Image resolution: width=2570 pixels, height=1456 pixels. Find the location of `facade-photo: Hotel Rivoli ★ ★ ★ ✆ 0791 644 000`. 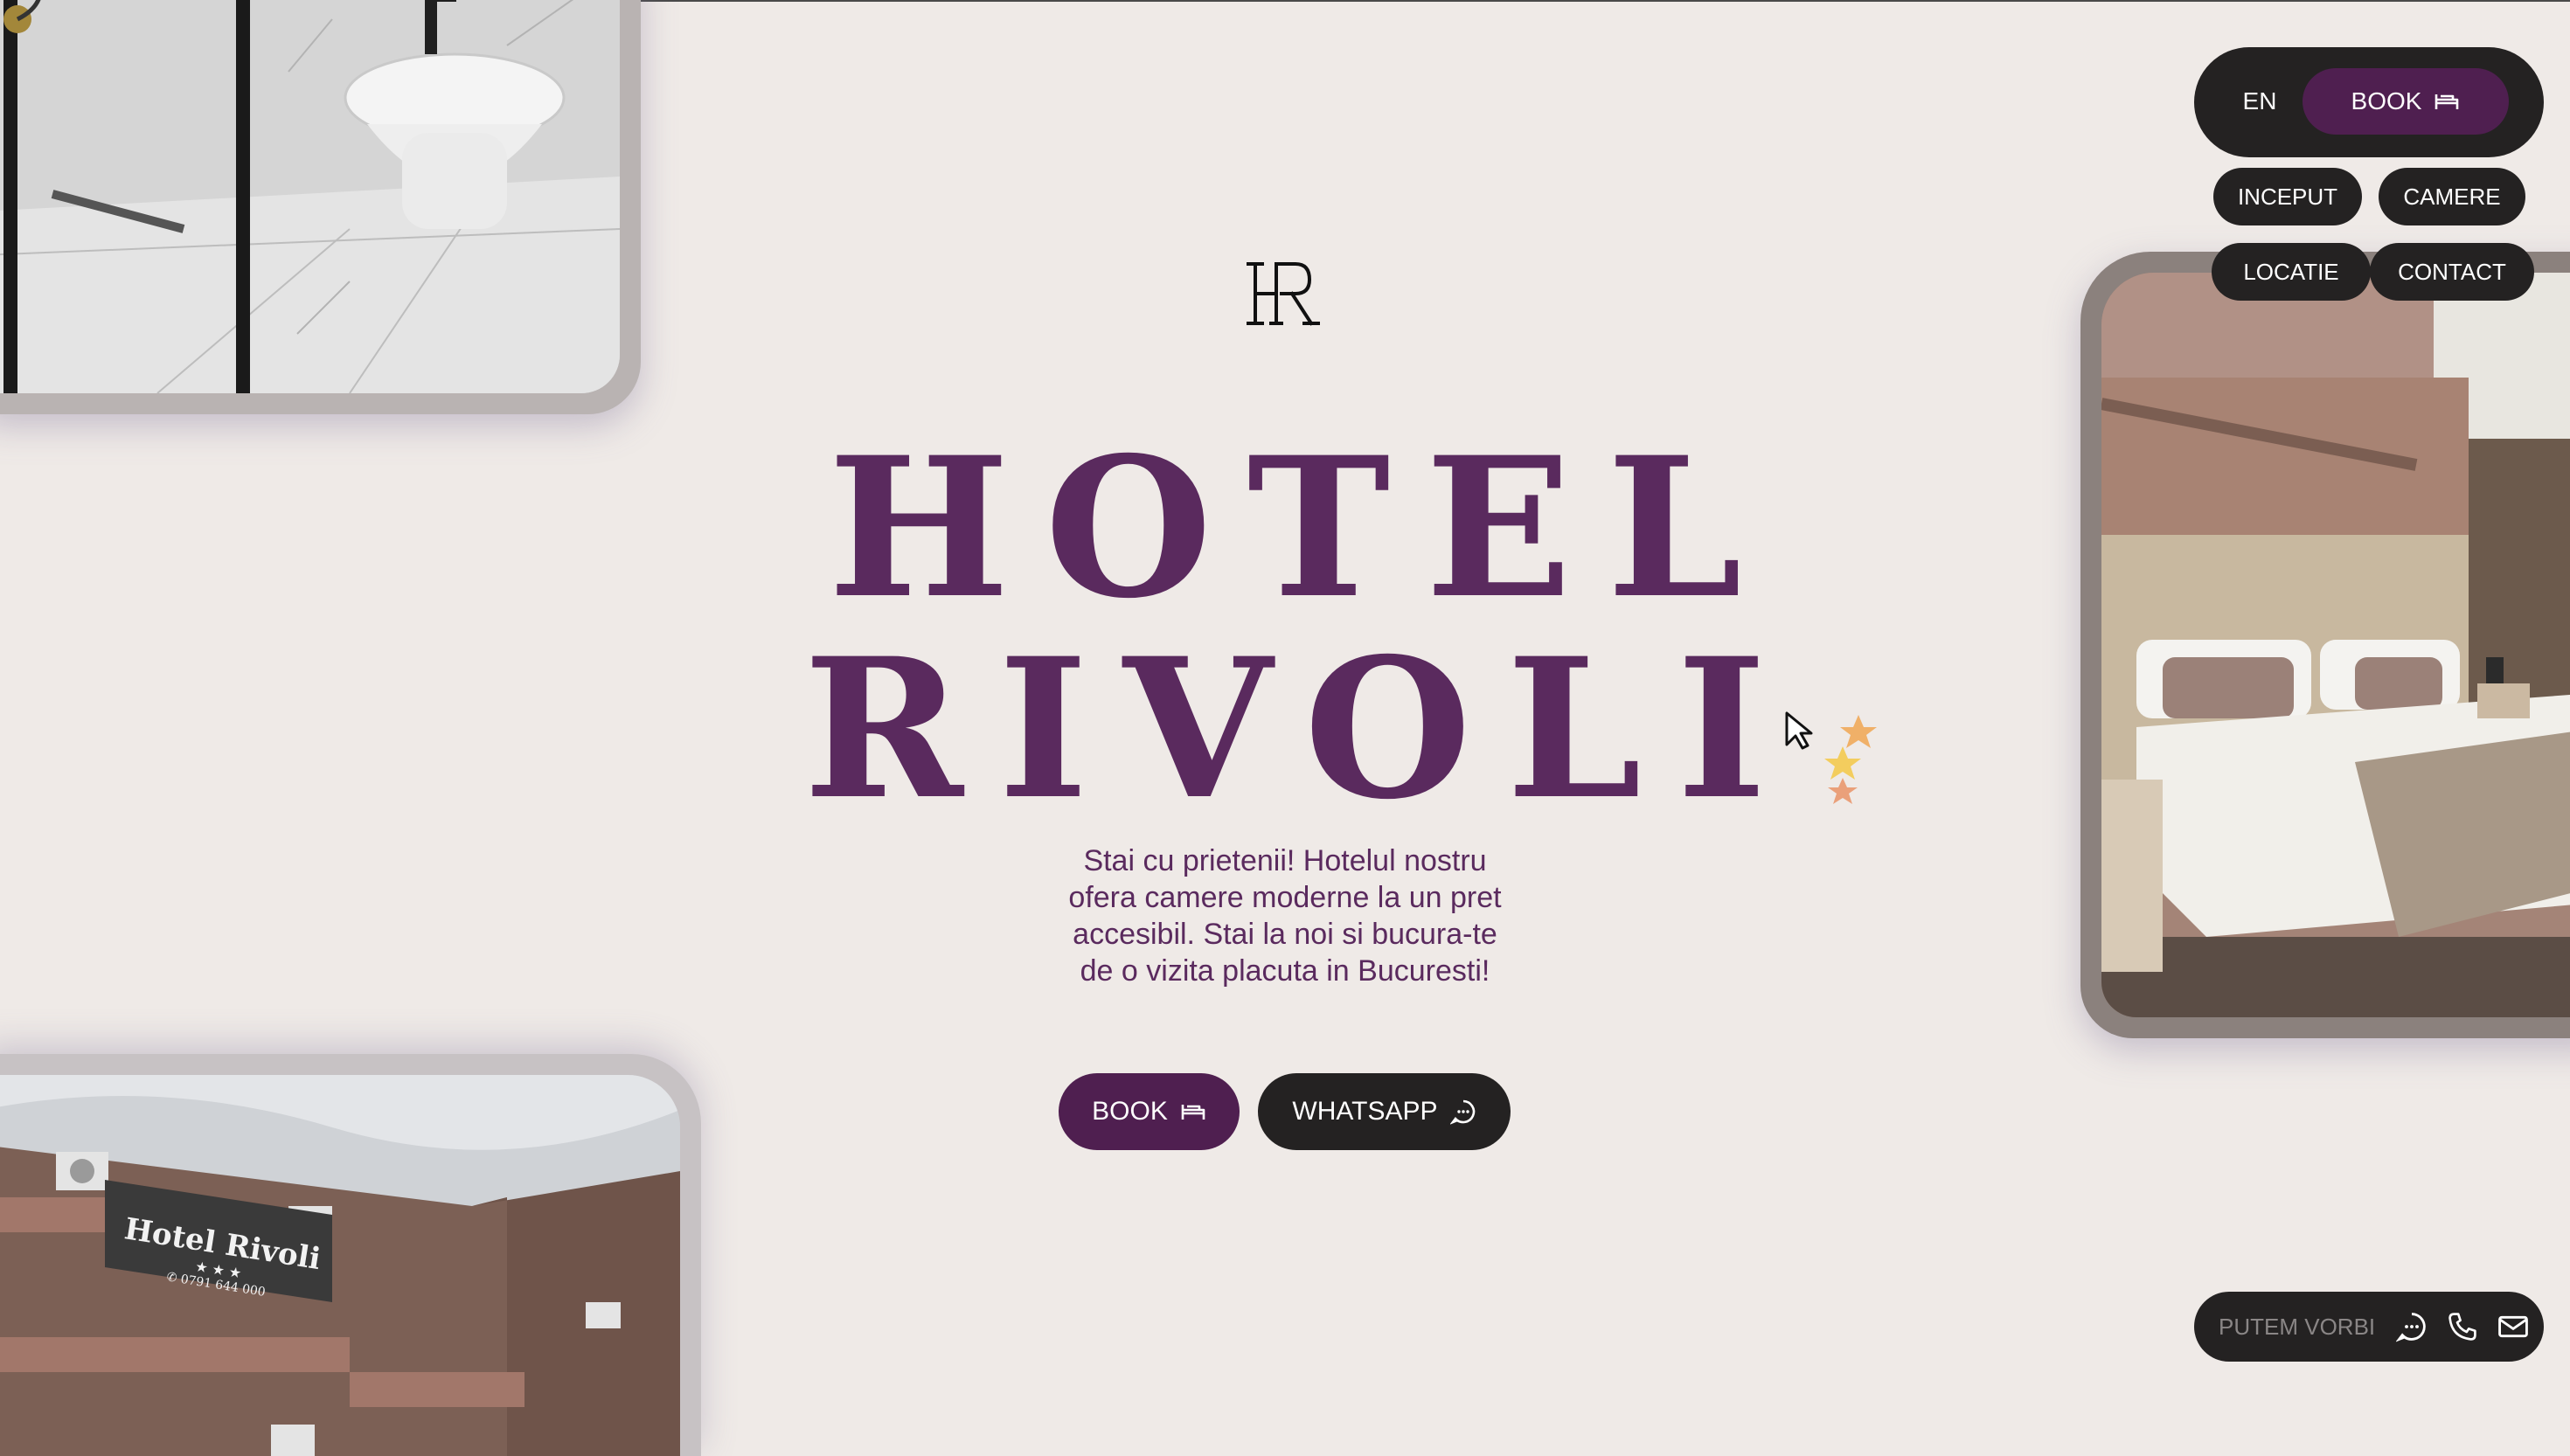

facade-photo: Hotel Rivoli ★ ★ ★ ✆ 0791 644 000 is located at coordinates (350, 1255).